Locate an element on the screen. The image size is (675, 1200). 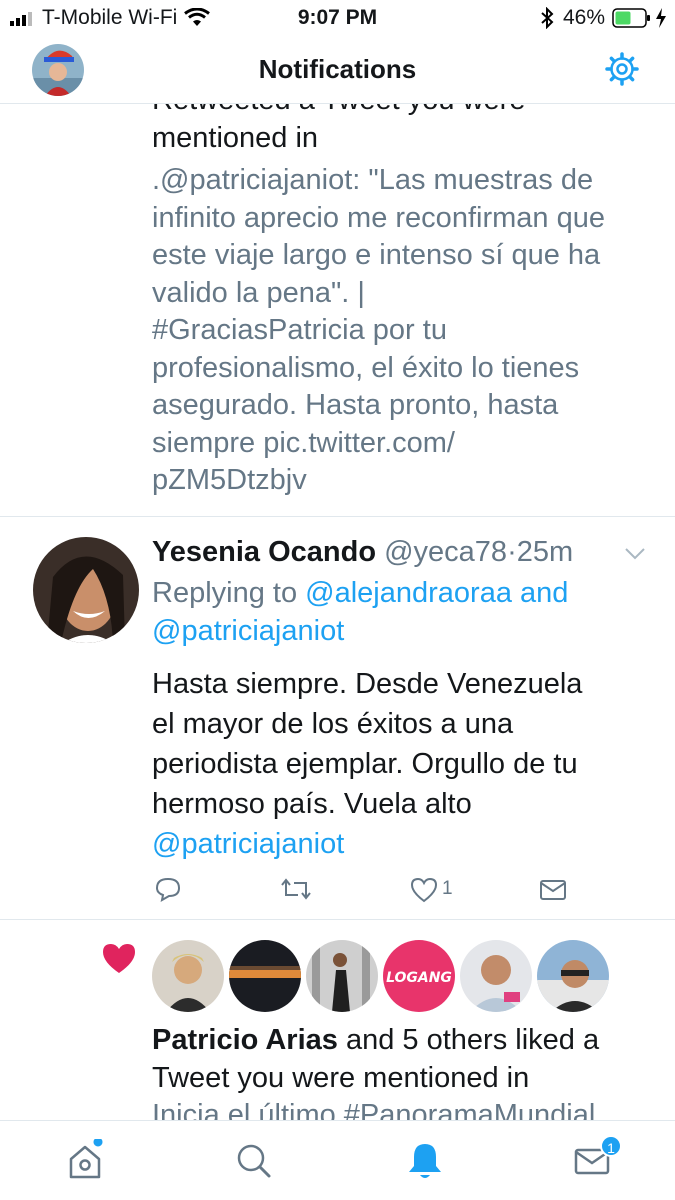
header-bar: Notifications is located at coordinates (337, 70).